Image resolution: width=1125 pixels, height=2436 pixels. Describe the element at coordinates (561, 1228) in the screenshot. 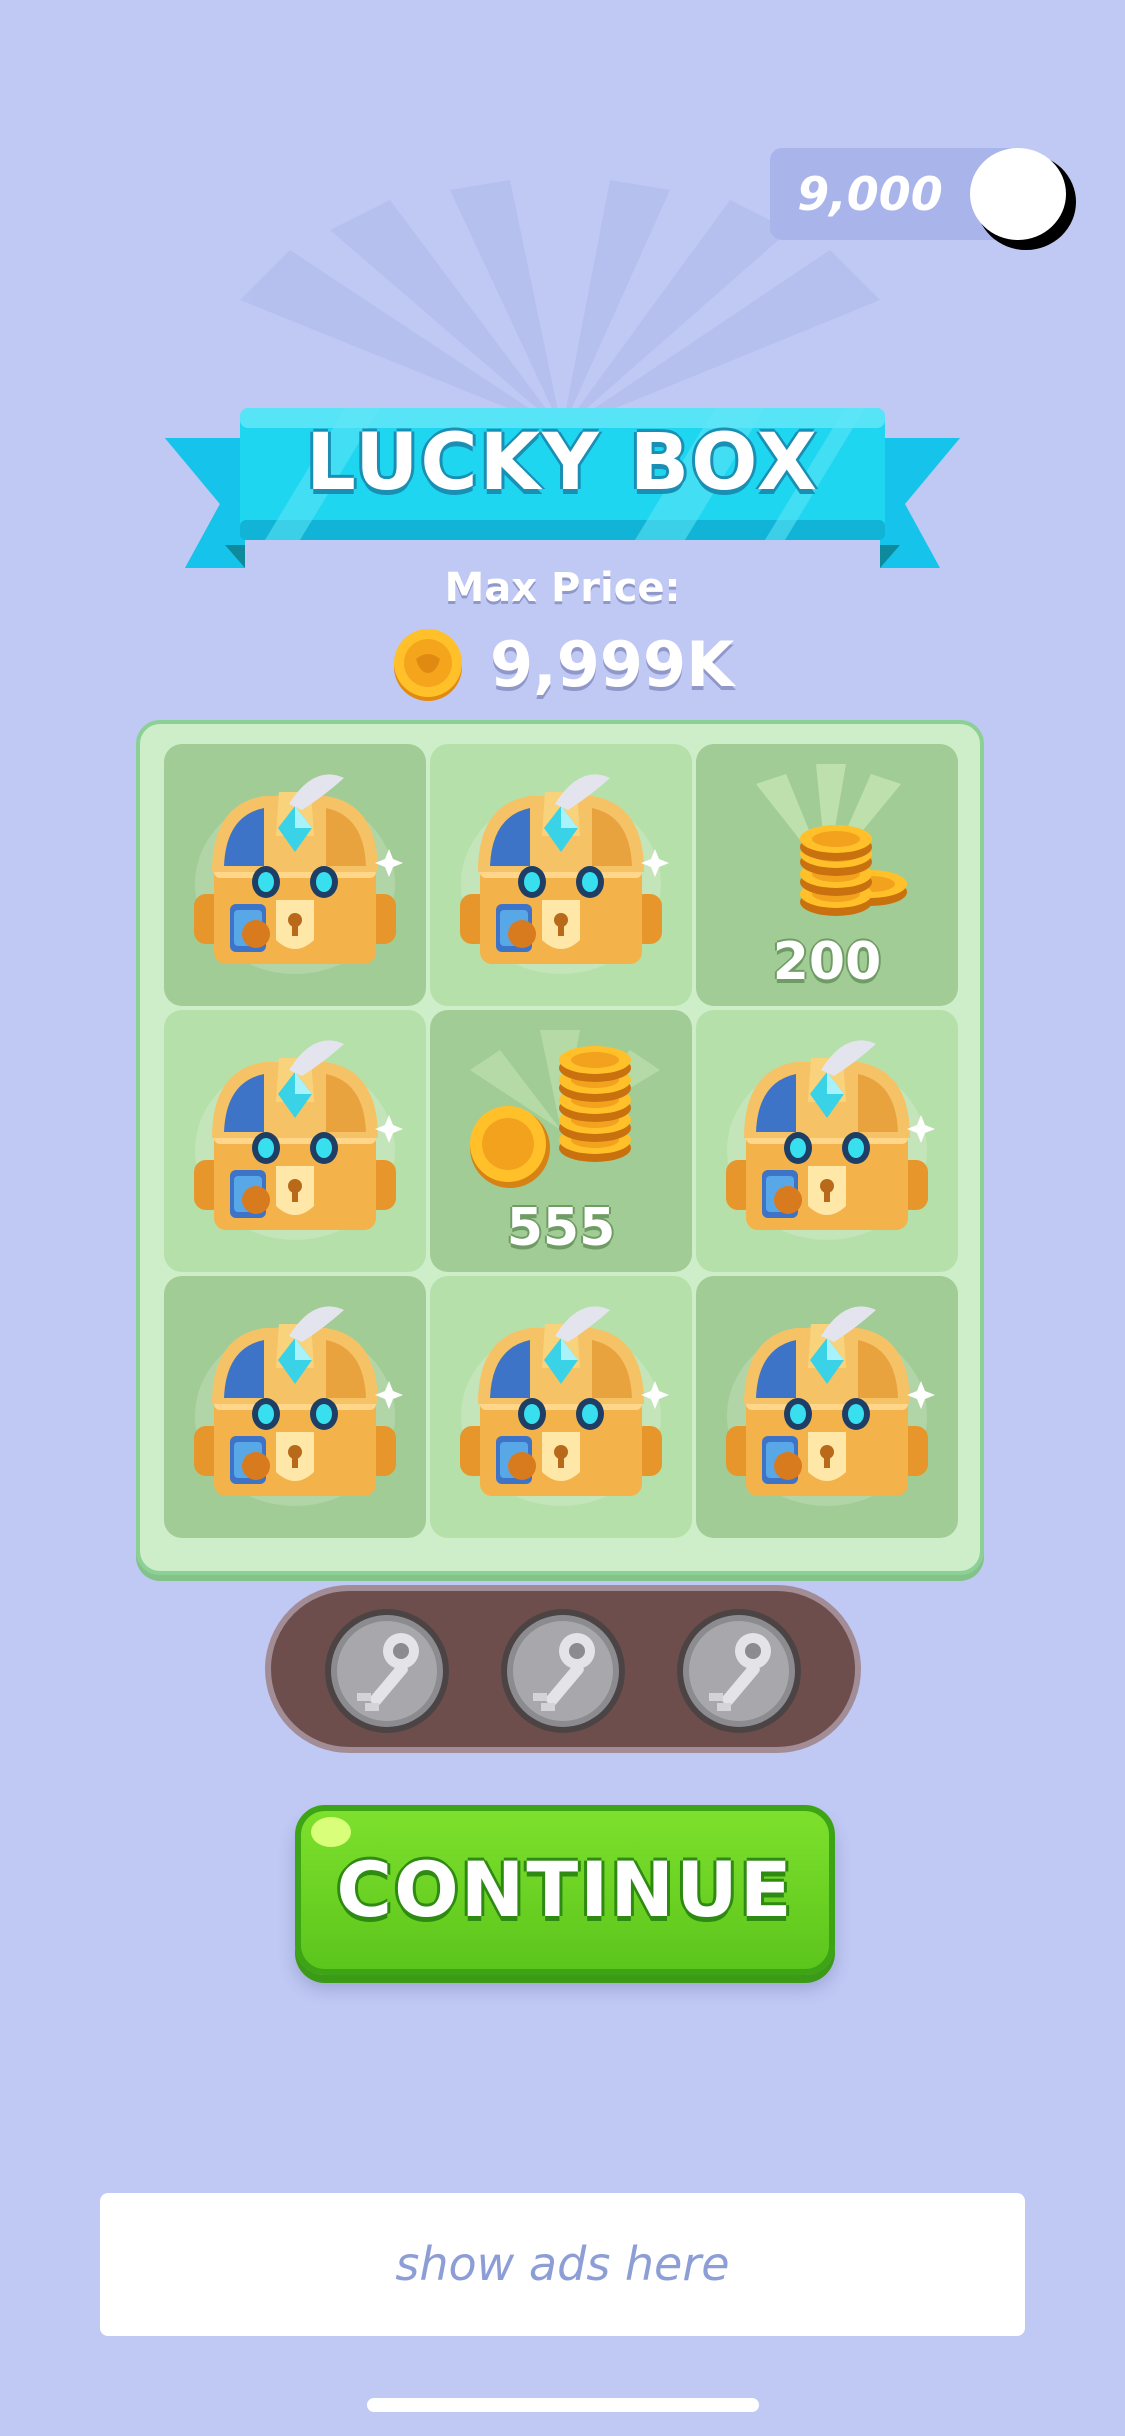

I see `coin-reward-amount: 555` at that location.